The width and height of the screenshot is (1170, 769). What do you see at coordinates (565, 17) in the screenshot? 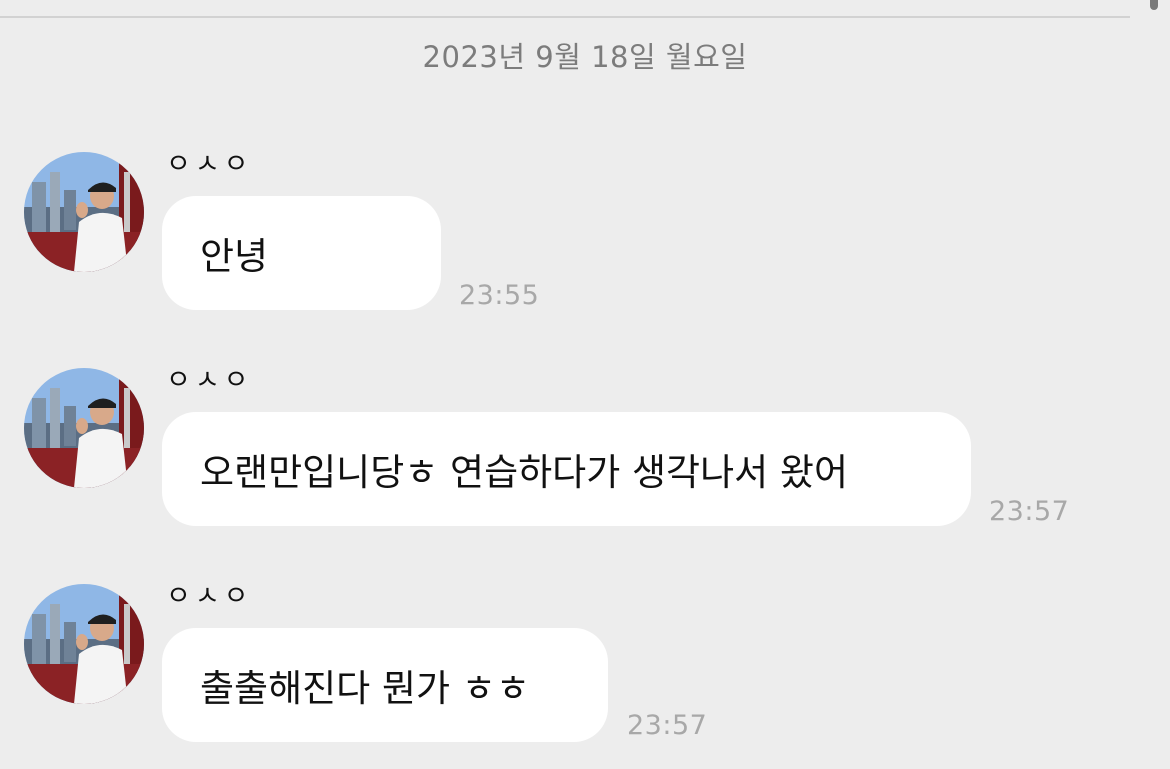
I see `top-divider` at bounding box center [565, 17].